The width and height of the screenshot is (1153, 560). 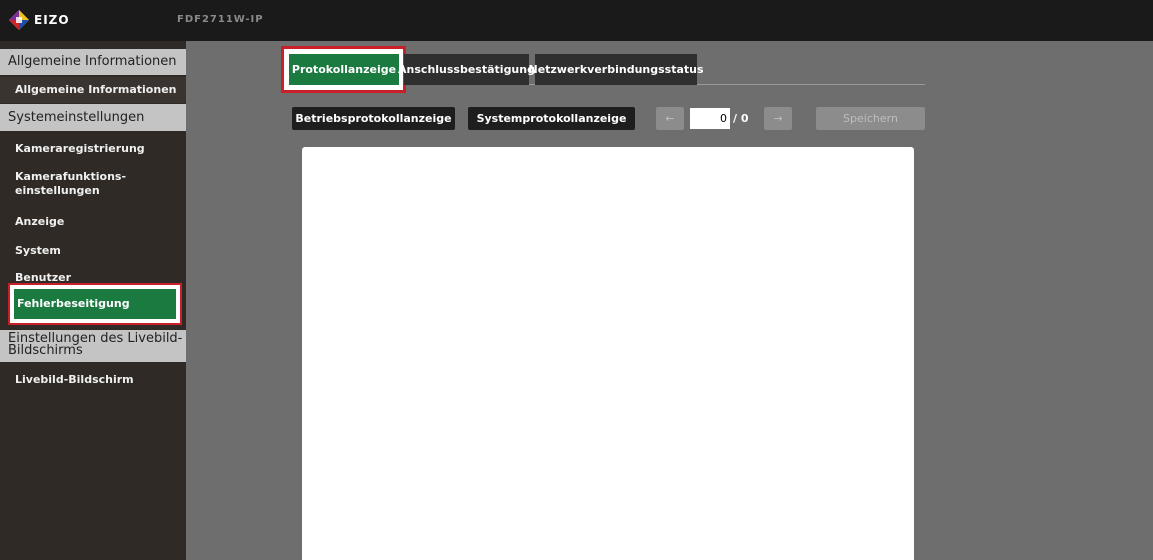 I want to click on eizo-logo-mark-icon, so click(x=19, y=20).